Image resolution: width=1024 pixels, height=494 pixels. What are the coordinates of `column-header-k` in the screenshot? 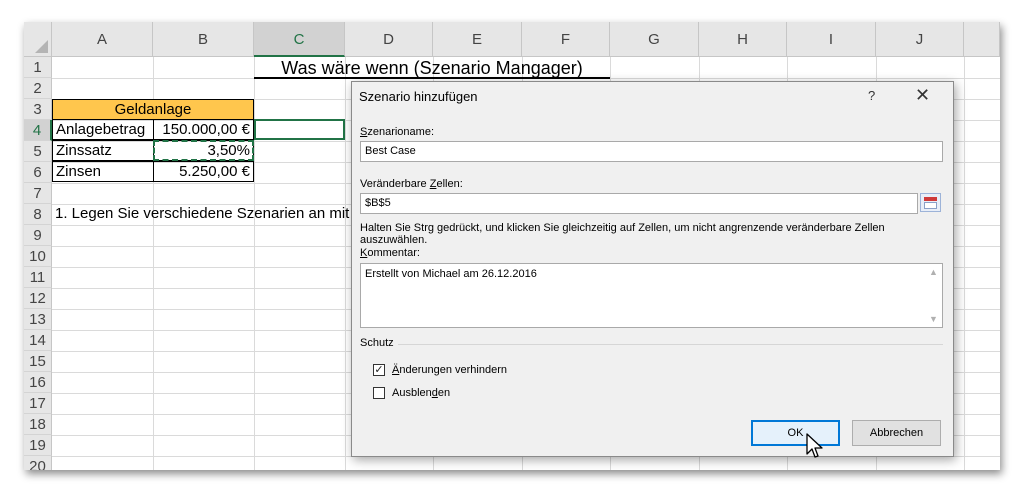 It's located at (982, 39).